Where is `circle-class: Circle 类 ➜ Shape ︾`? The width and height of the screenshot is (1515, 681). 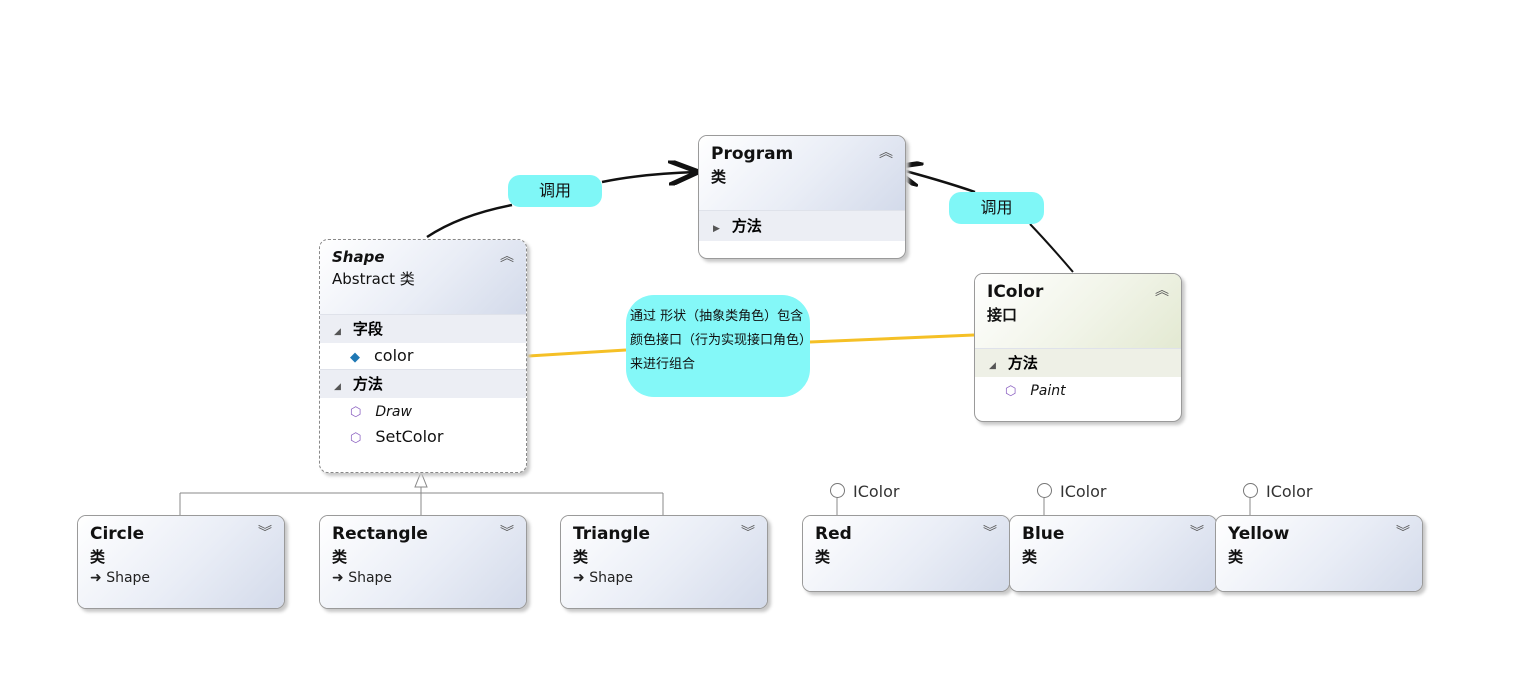
circle-class: Circle 类 ➜ Shape ︾ is located at coordinates (181, 562).